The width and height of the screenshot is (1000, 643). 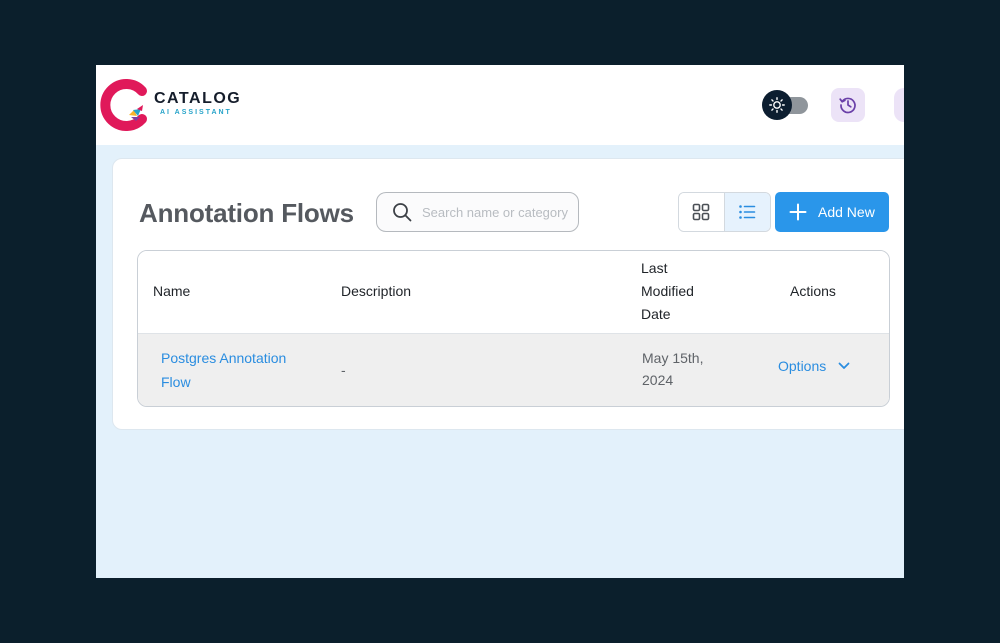 What do you see at coordinates (246, 213) in the screenshot?
I see `page-title: Annotation Flows` at bounding box center [246, 213].